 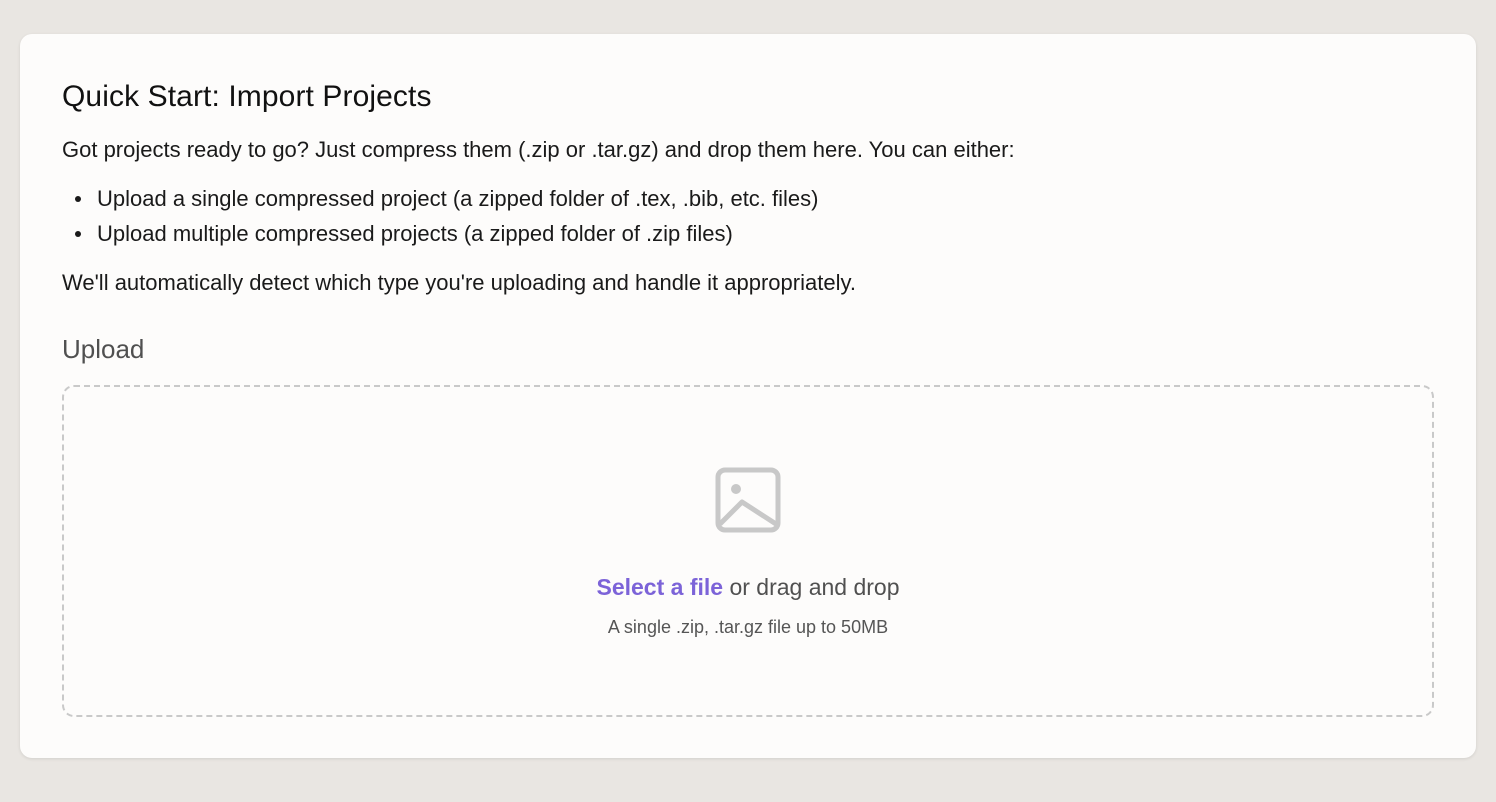 What do you see at coordinates (247, 96) in the screenshot?
I see `page-title: Quick Start: Import Projects` at bounding box center [247, 96].